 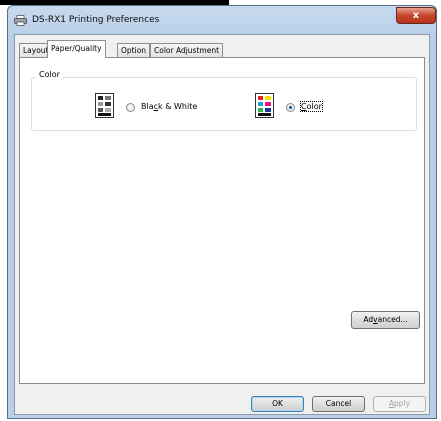 I want to click on close-button: x, so click(x=416, y=15).